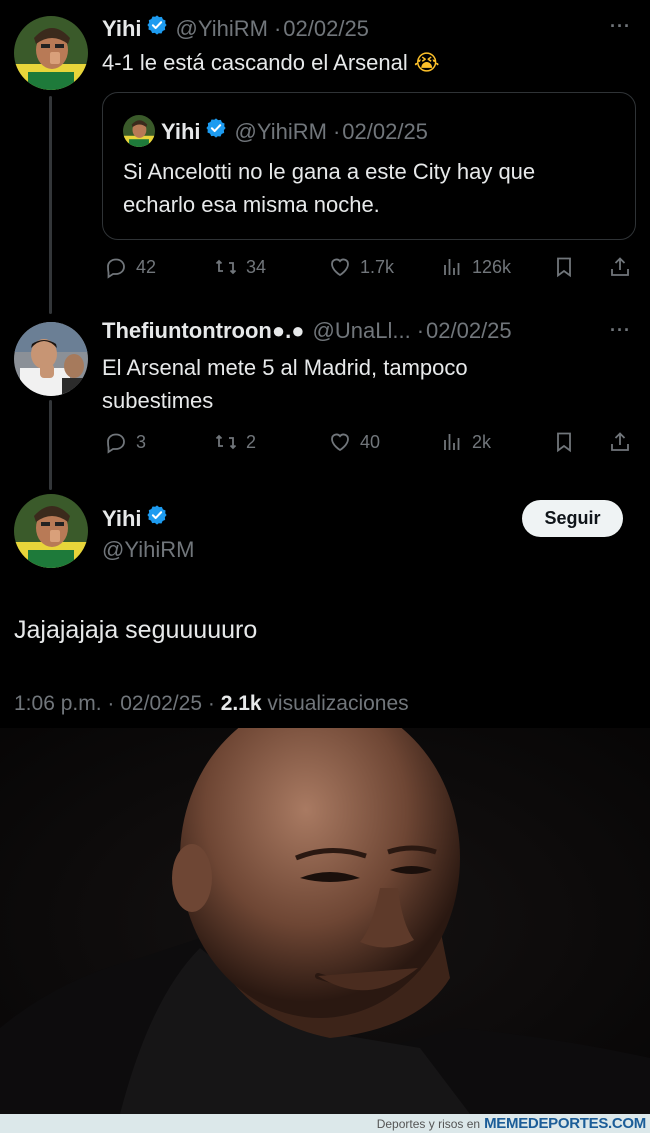 The image size is (650, 1133). I want to click on views-count: 126k, so click(492, 266).